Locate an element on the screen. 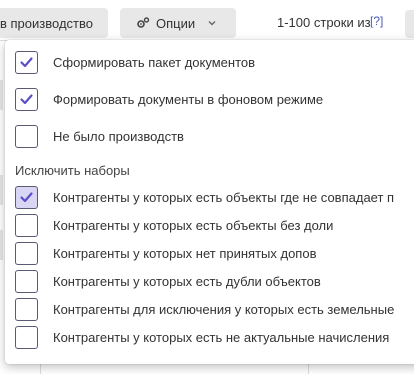  production-button: в производство is located at coordinates (54, 23).